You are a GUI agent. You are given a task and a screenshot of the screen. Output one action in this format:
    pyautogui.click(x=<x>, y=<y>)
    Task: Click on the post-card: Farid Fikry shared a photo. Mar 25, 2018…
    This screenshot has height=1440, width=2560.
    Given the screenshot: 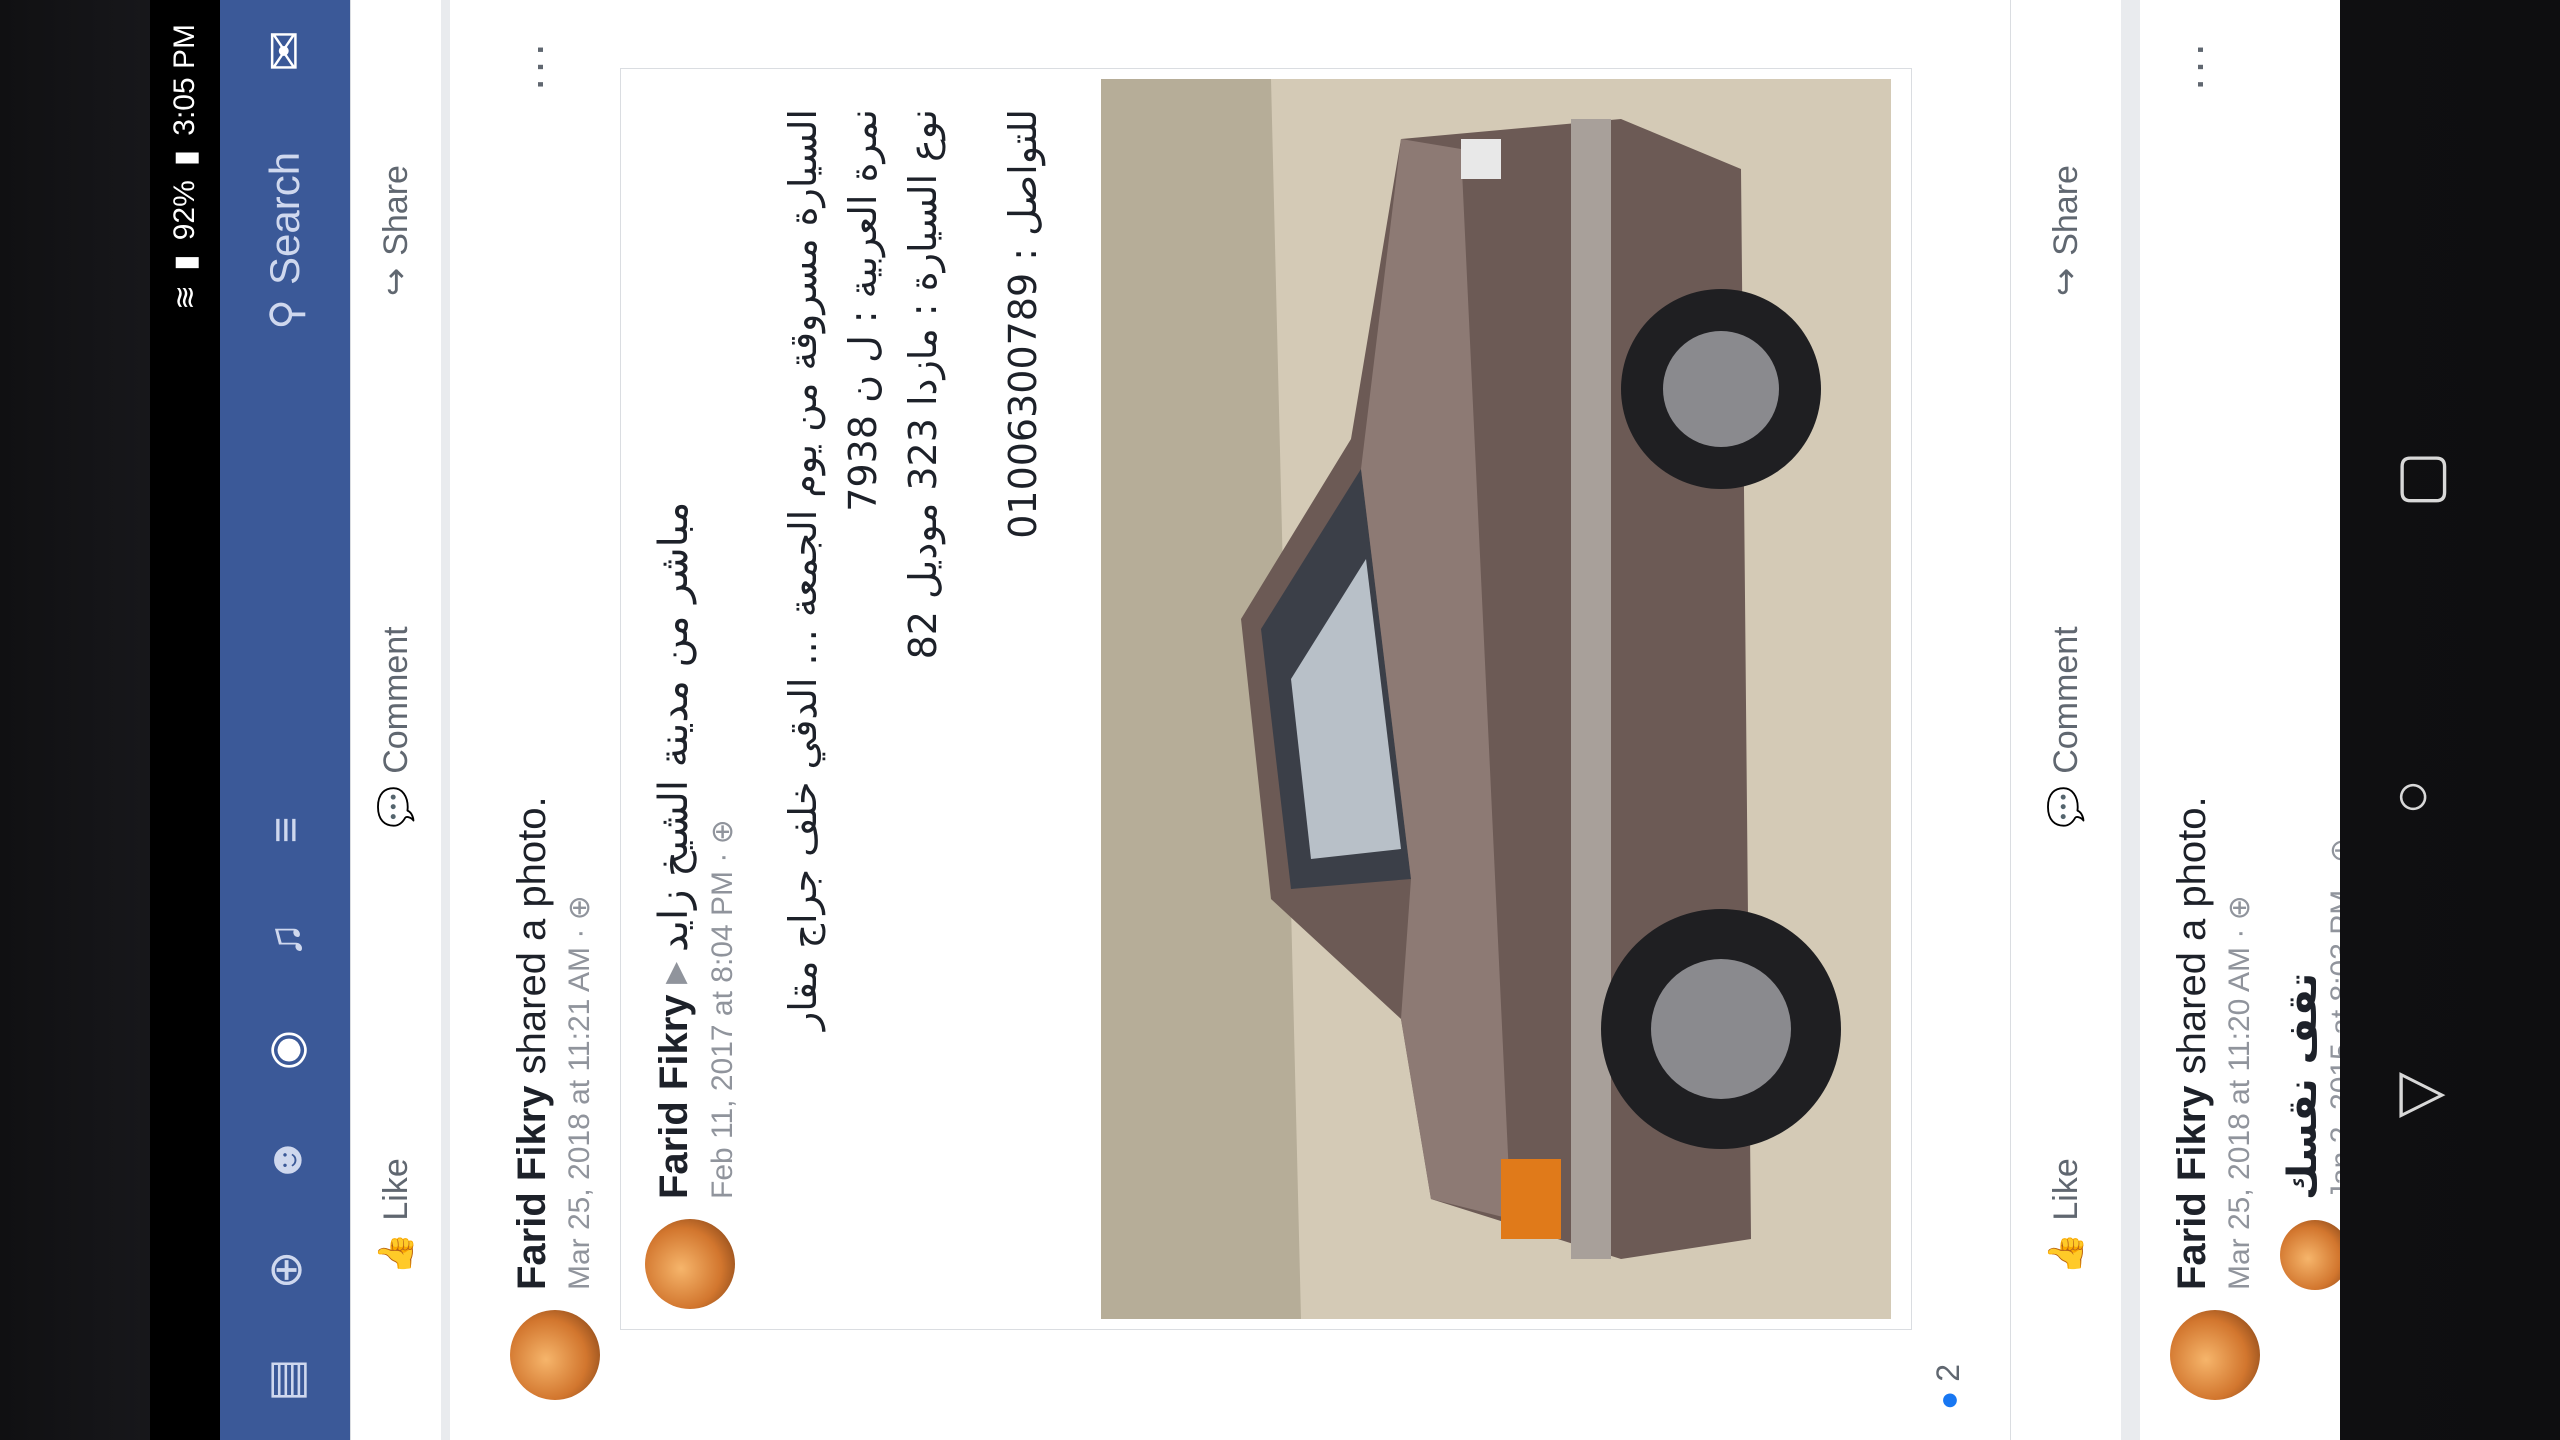 What is the action you would take?
    pyautogui.click(x=2240, y=720)
    